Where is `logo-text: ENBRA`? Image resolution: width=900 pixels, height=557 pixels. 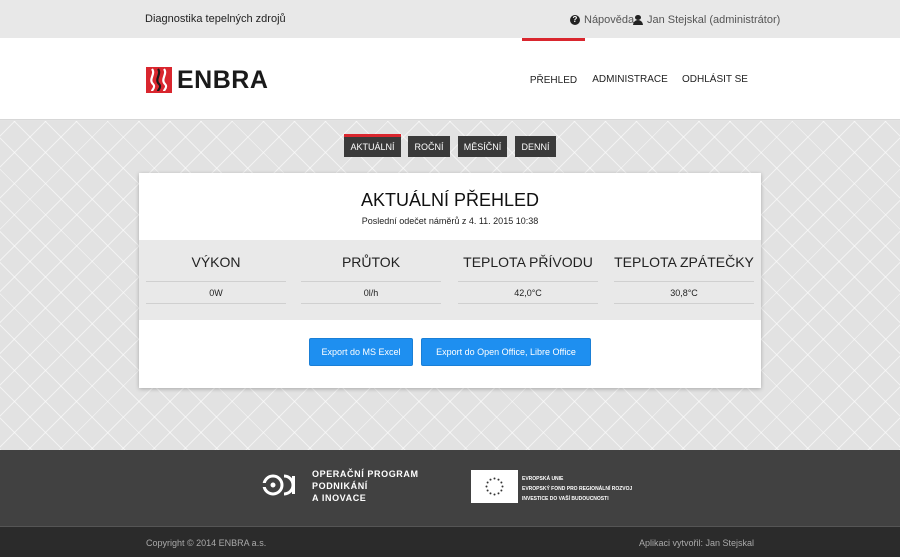
logo-text: ENBRA is located at coordinates (223, 80).